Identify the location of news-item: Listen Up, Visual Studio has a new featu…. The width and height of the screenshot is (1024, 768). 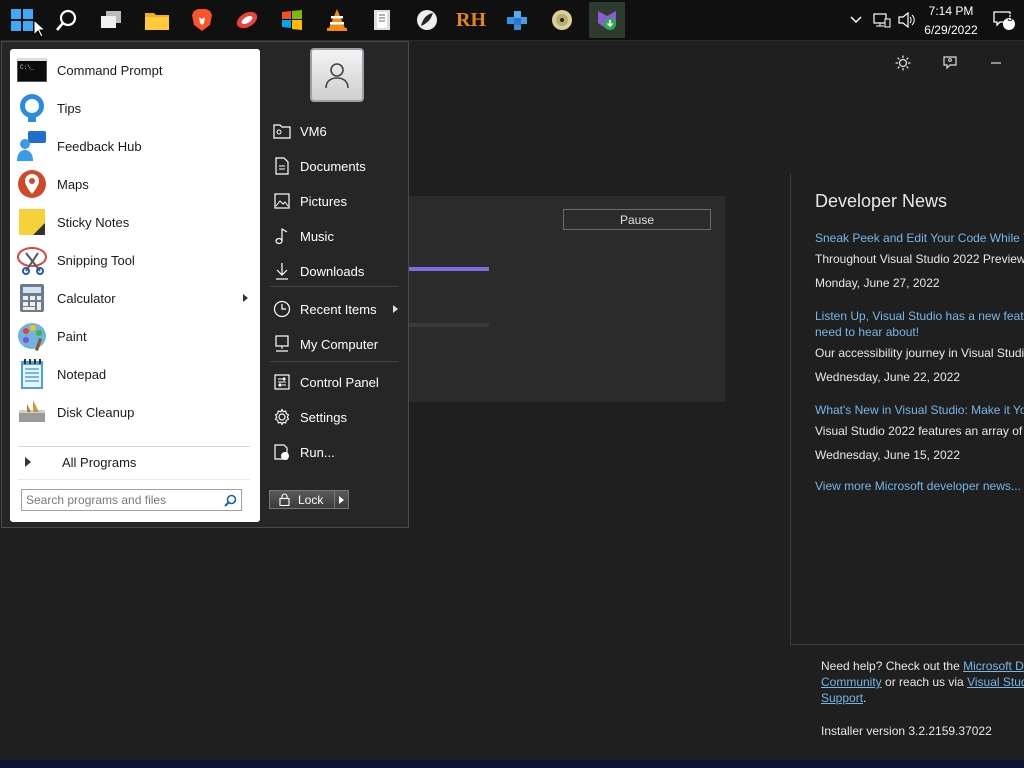
(919, 346).